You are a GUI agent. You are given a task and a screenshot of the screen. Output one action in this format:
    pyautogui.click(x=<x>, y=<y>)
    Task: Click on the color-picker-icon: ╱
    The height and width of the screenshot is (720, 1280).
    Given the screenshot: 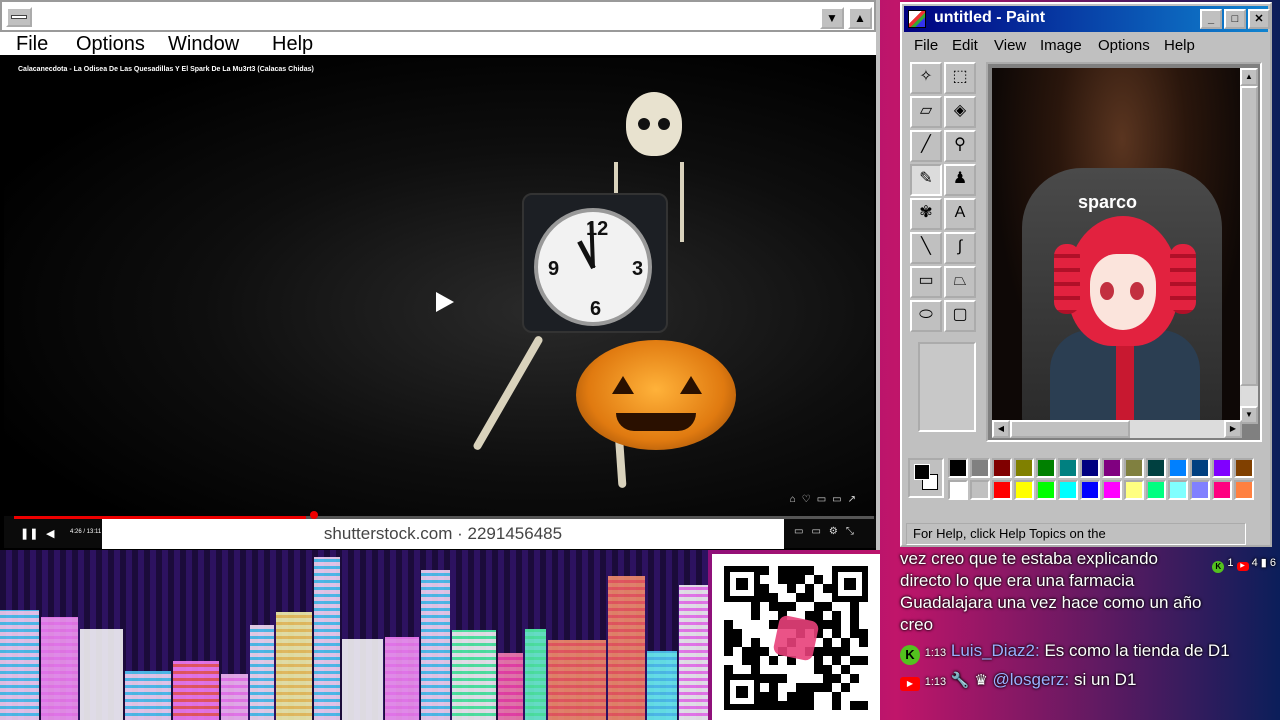 What is the action you would take?
    pyautogui.click(x=926, y=146)
    